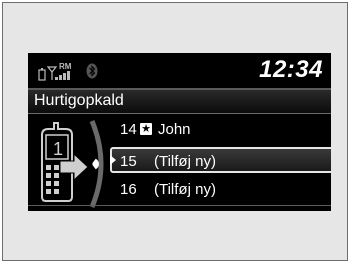 This screenshot has width=352, height=265. Describe the element at coordinates (128, 129) in the screenshot. I see `entry-number: 14` at that location.